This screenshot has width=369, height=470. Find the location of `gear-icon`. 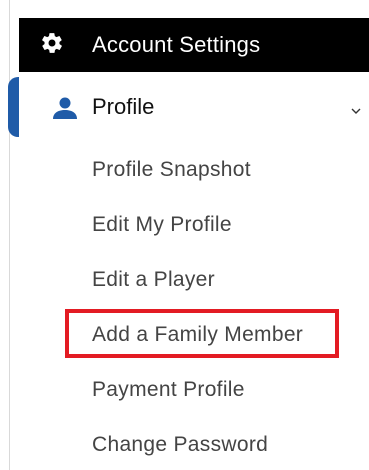

gear-icon is located at coordinates (52, 43).